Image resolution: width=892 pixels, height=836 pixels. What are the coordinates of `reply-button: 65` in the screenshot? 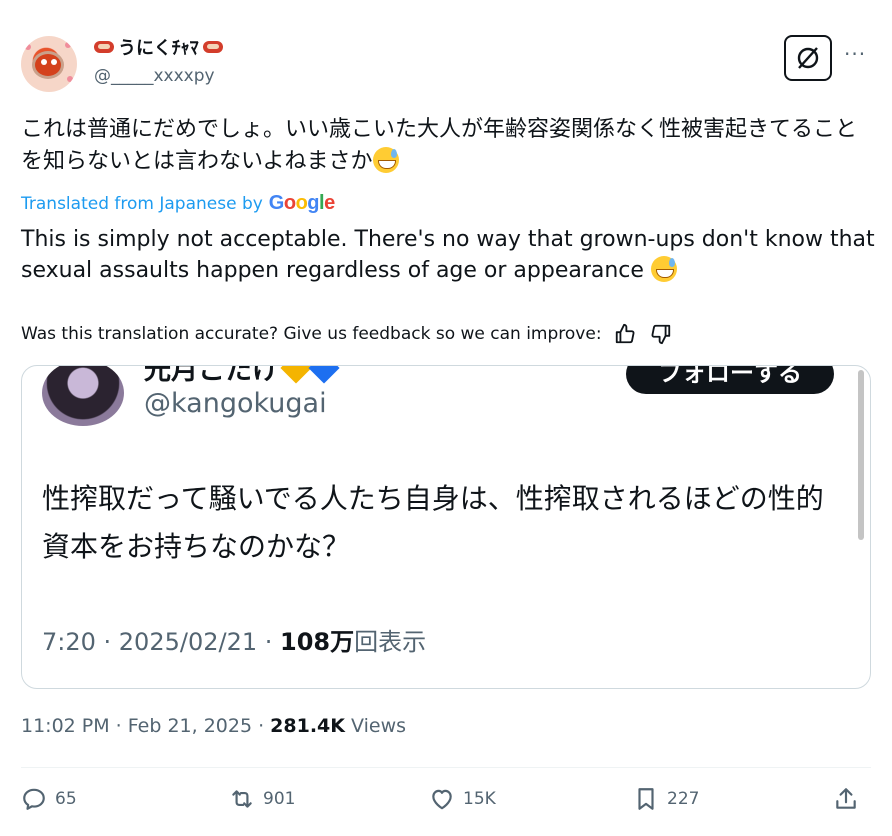 It's located at (49, 799).